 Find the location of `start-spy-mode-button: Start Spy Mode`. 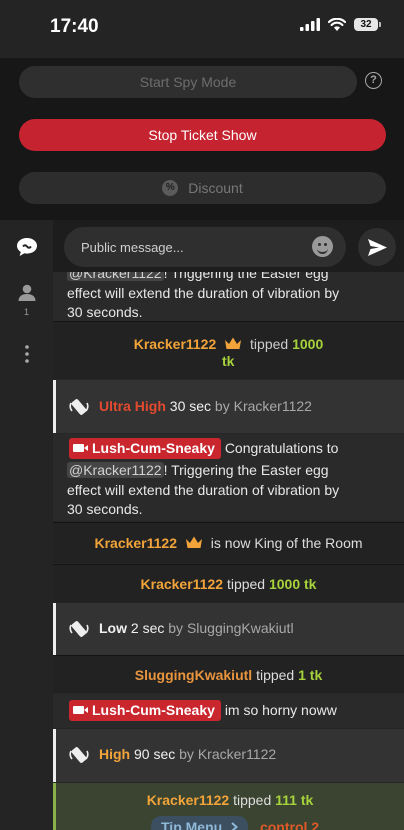

start-spy-mode-button: Start Spy Mode is located at coordinates (188, 82).